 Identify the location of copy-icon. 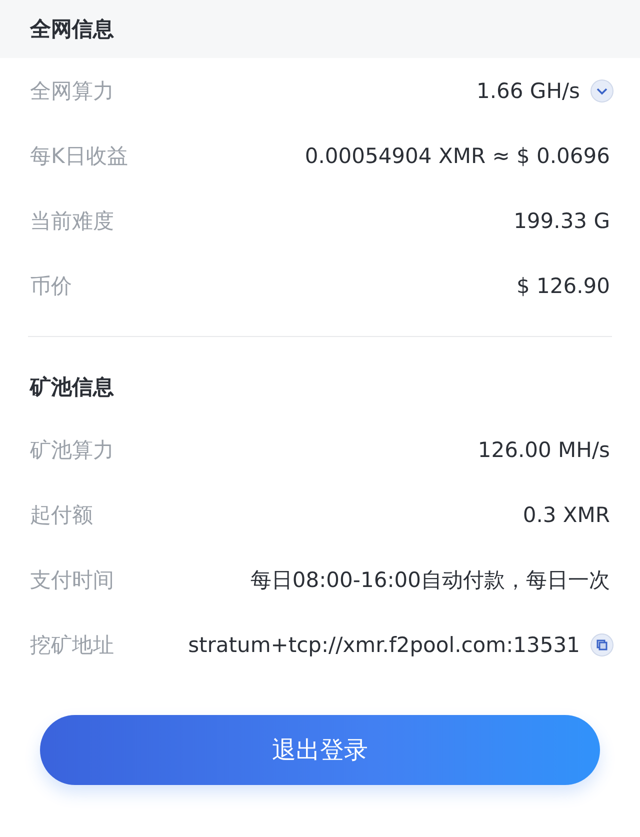
(602, 644).